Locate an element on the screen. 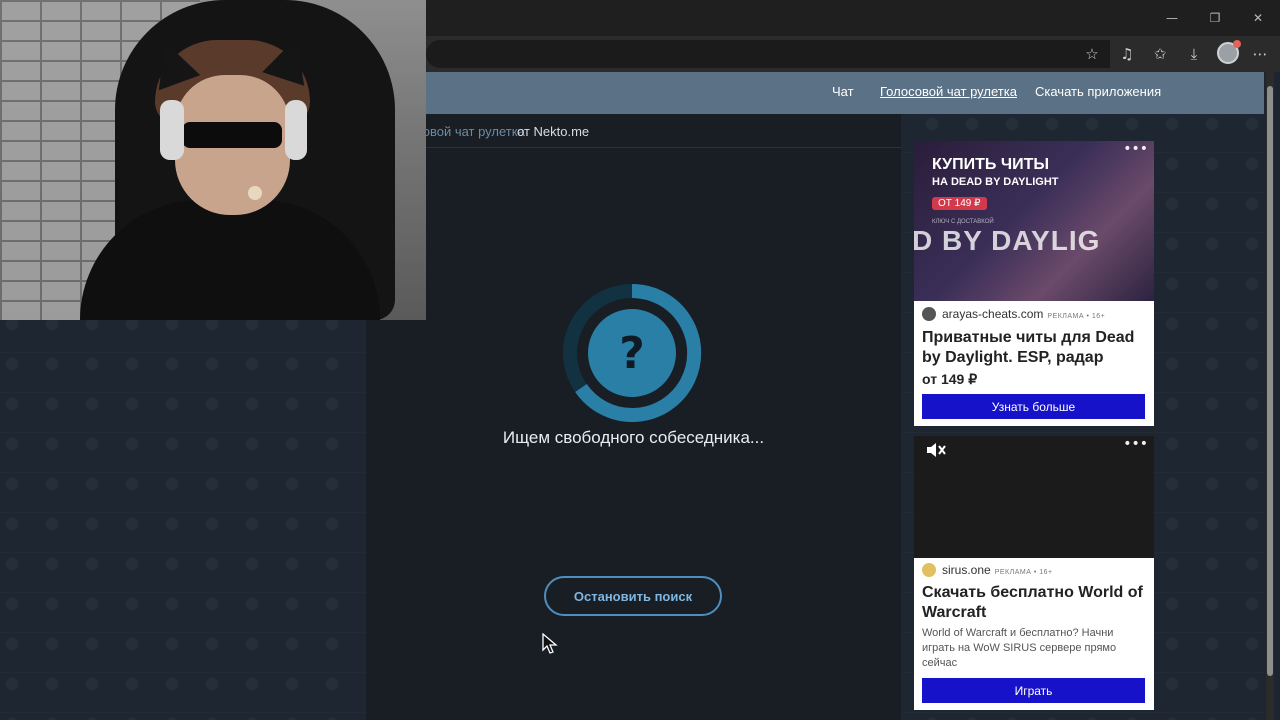  ad-source: sirus.one РЕКЛАМА • 16+ is located at coordinates (1037, 570).